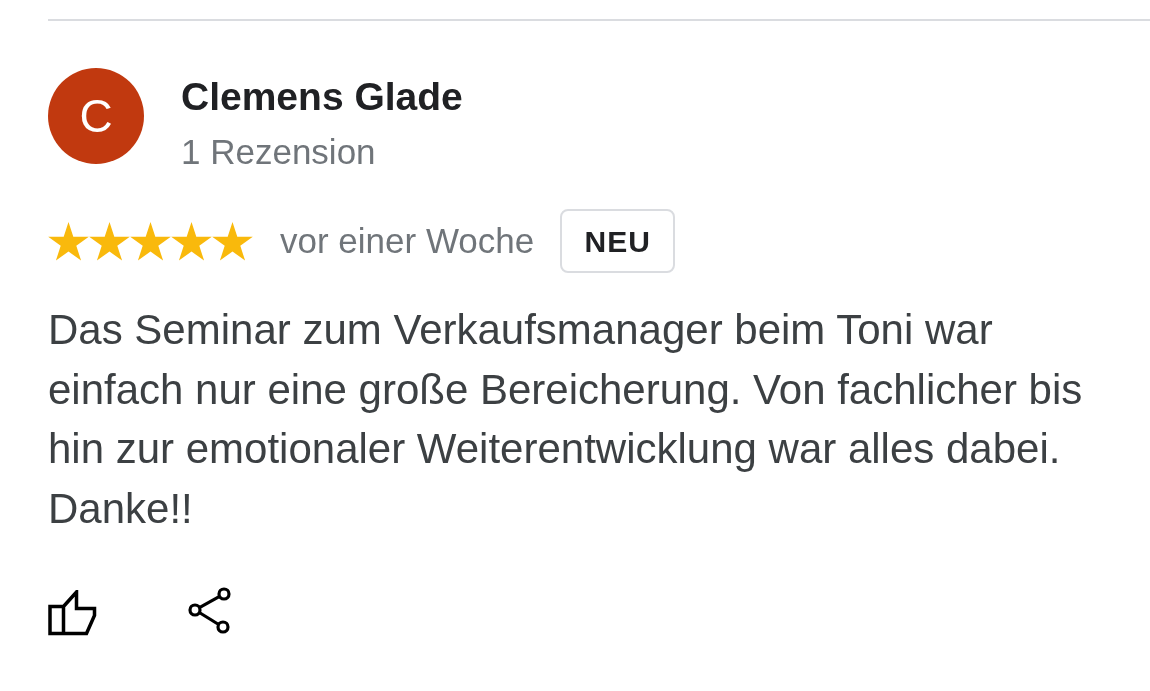 The width and height of the screenshot is (1150, 691). I want to click on share-button, so click(210, 611).